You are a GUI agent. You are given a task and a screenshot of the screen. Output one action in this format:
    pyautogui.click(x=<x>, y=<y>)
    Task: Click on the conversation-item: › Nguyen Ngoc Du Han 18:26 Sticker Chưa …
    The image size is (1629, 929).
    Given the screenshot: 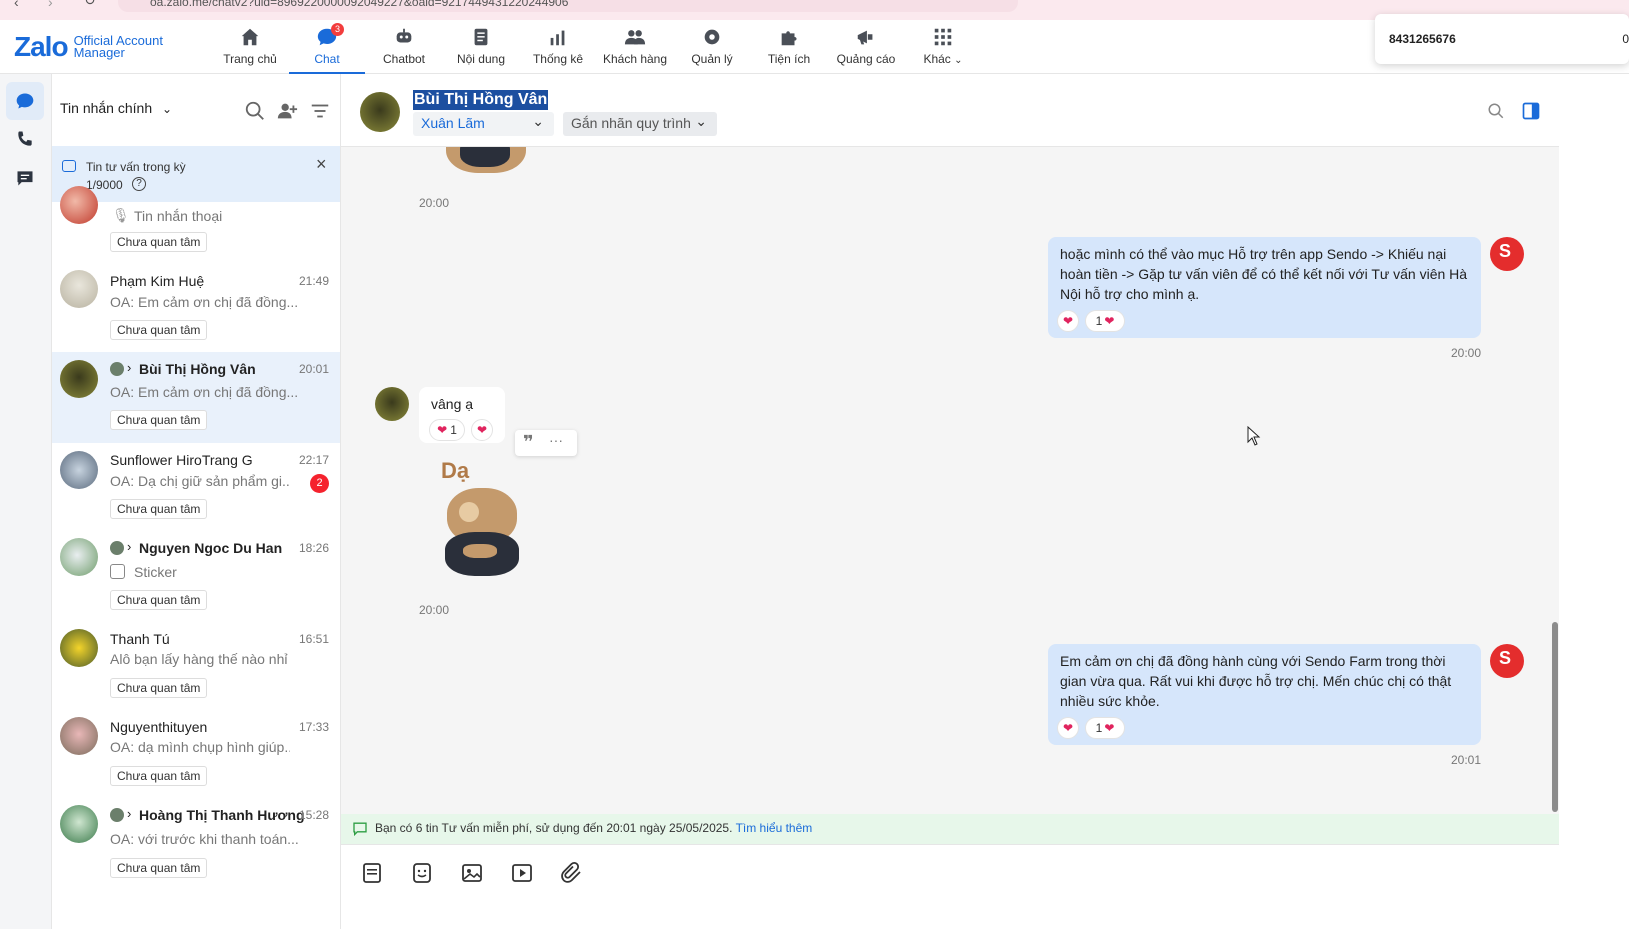 What is the action you would take?
    pyautogui.click(x=196, y=575)
    